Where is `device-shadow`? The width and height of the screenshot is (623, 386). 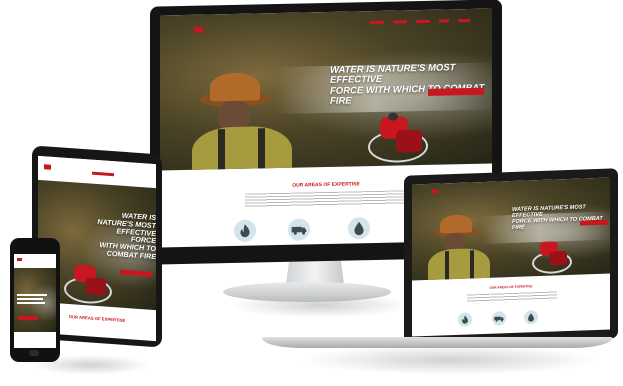 device-shadow is located at coordinates (450, 360).